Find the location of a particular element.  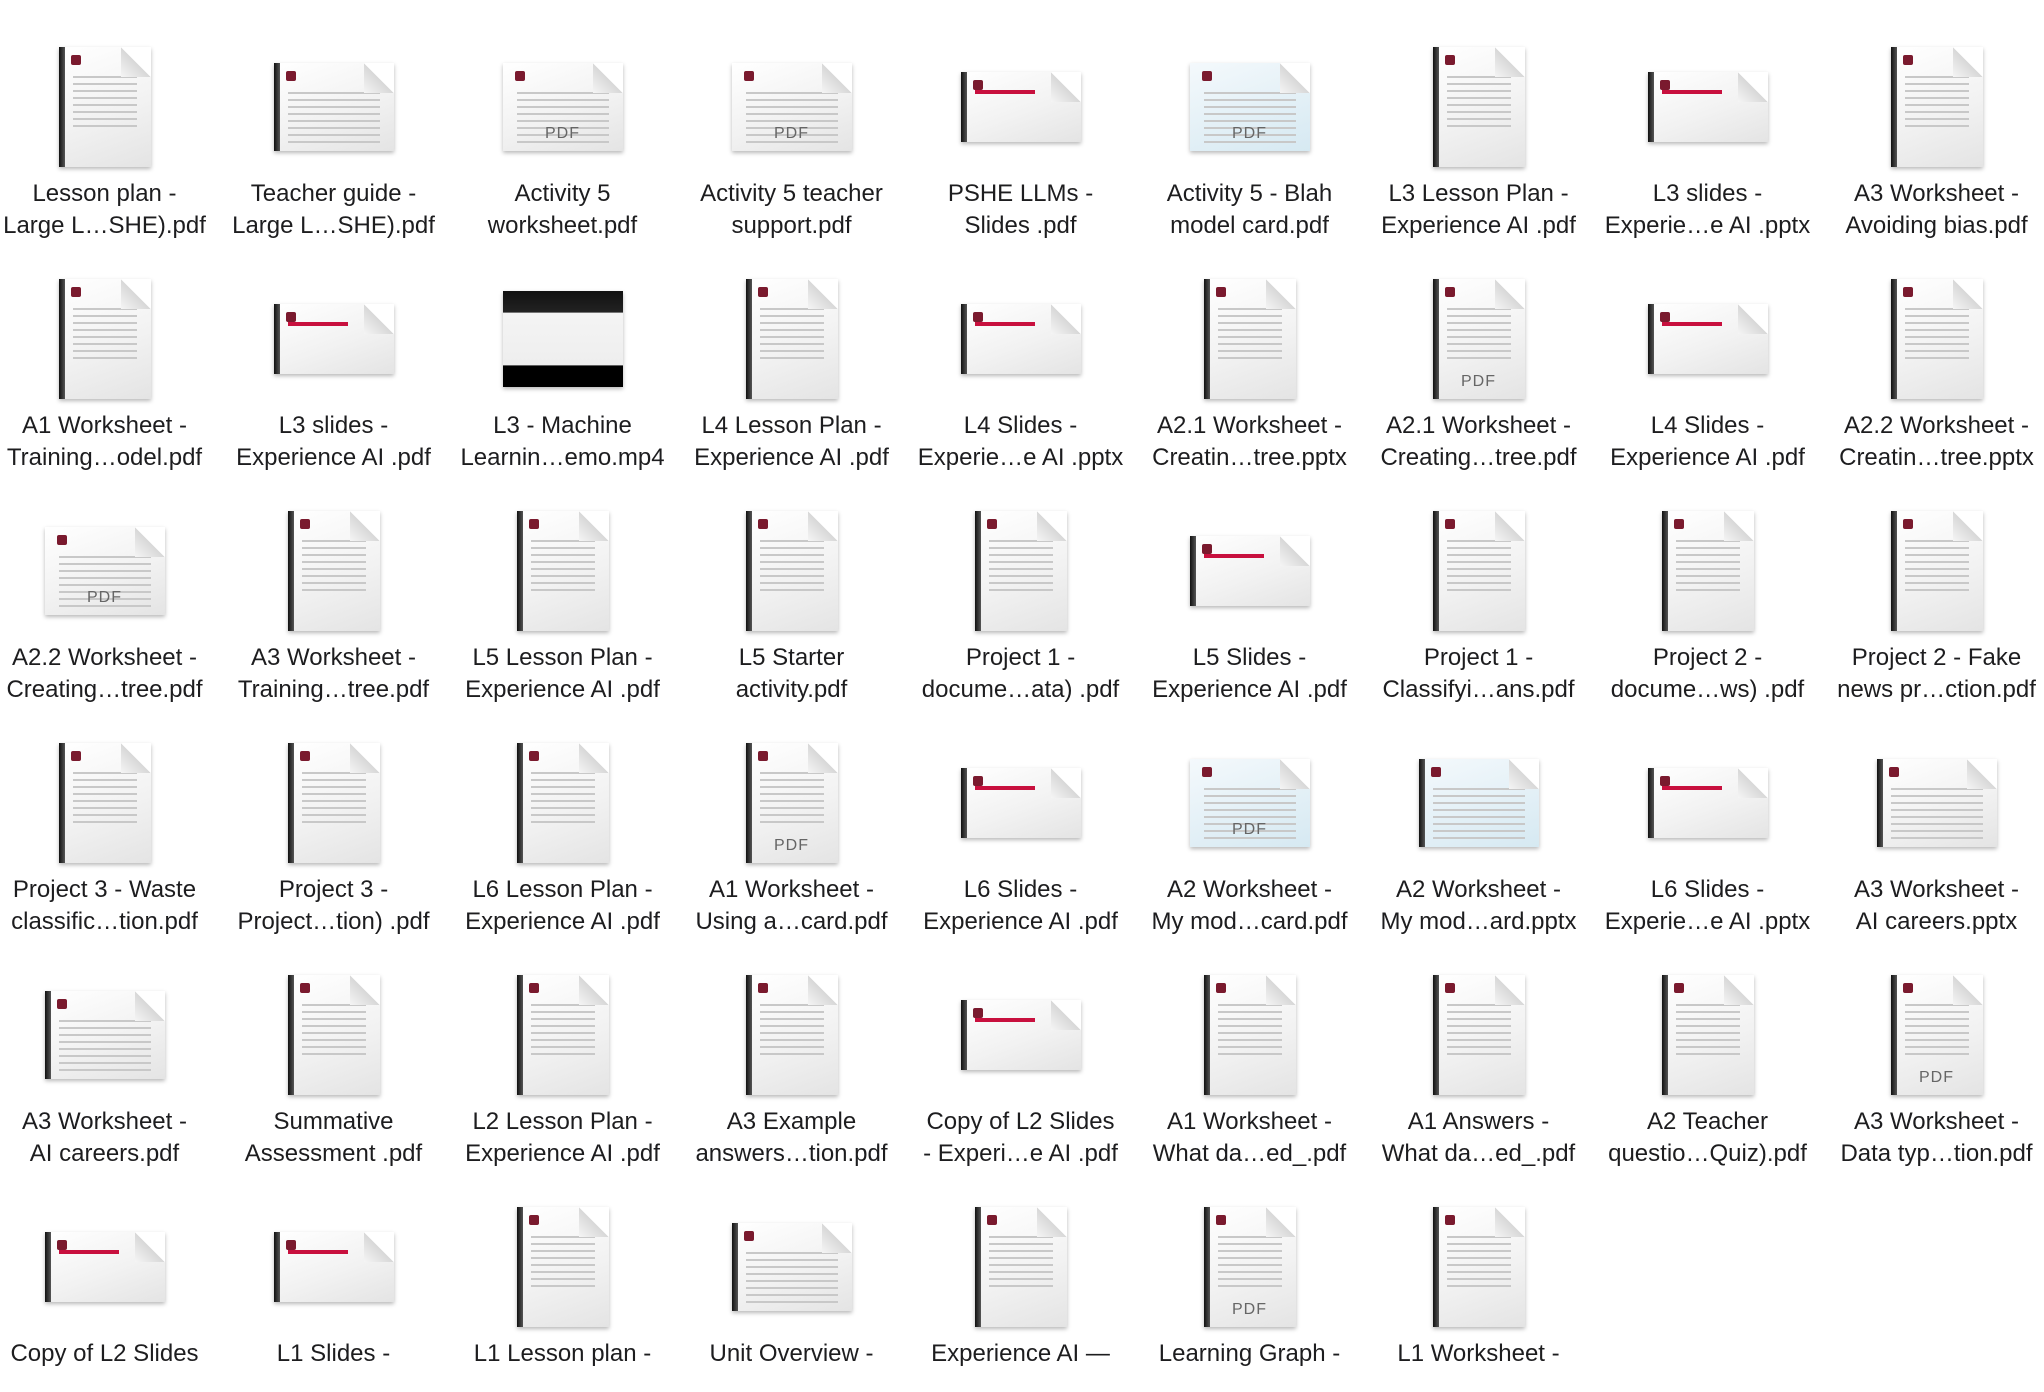

file-item: Experience AI — is located at coordinates (1020, 1276).